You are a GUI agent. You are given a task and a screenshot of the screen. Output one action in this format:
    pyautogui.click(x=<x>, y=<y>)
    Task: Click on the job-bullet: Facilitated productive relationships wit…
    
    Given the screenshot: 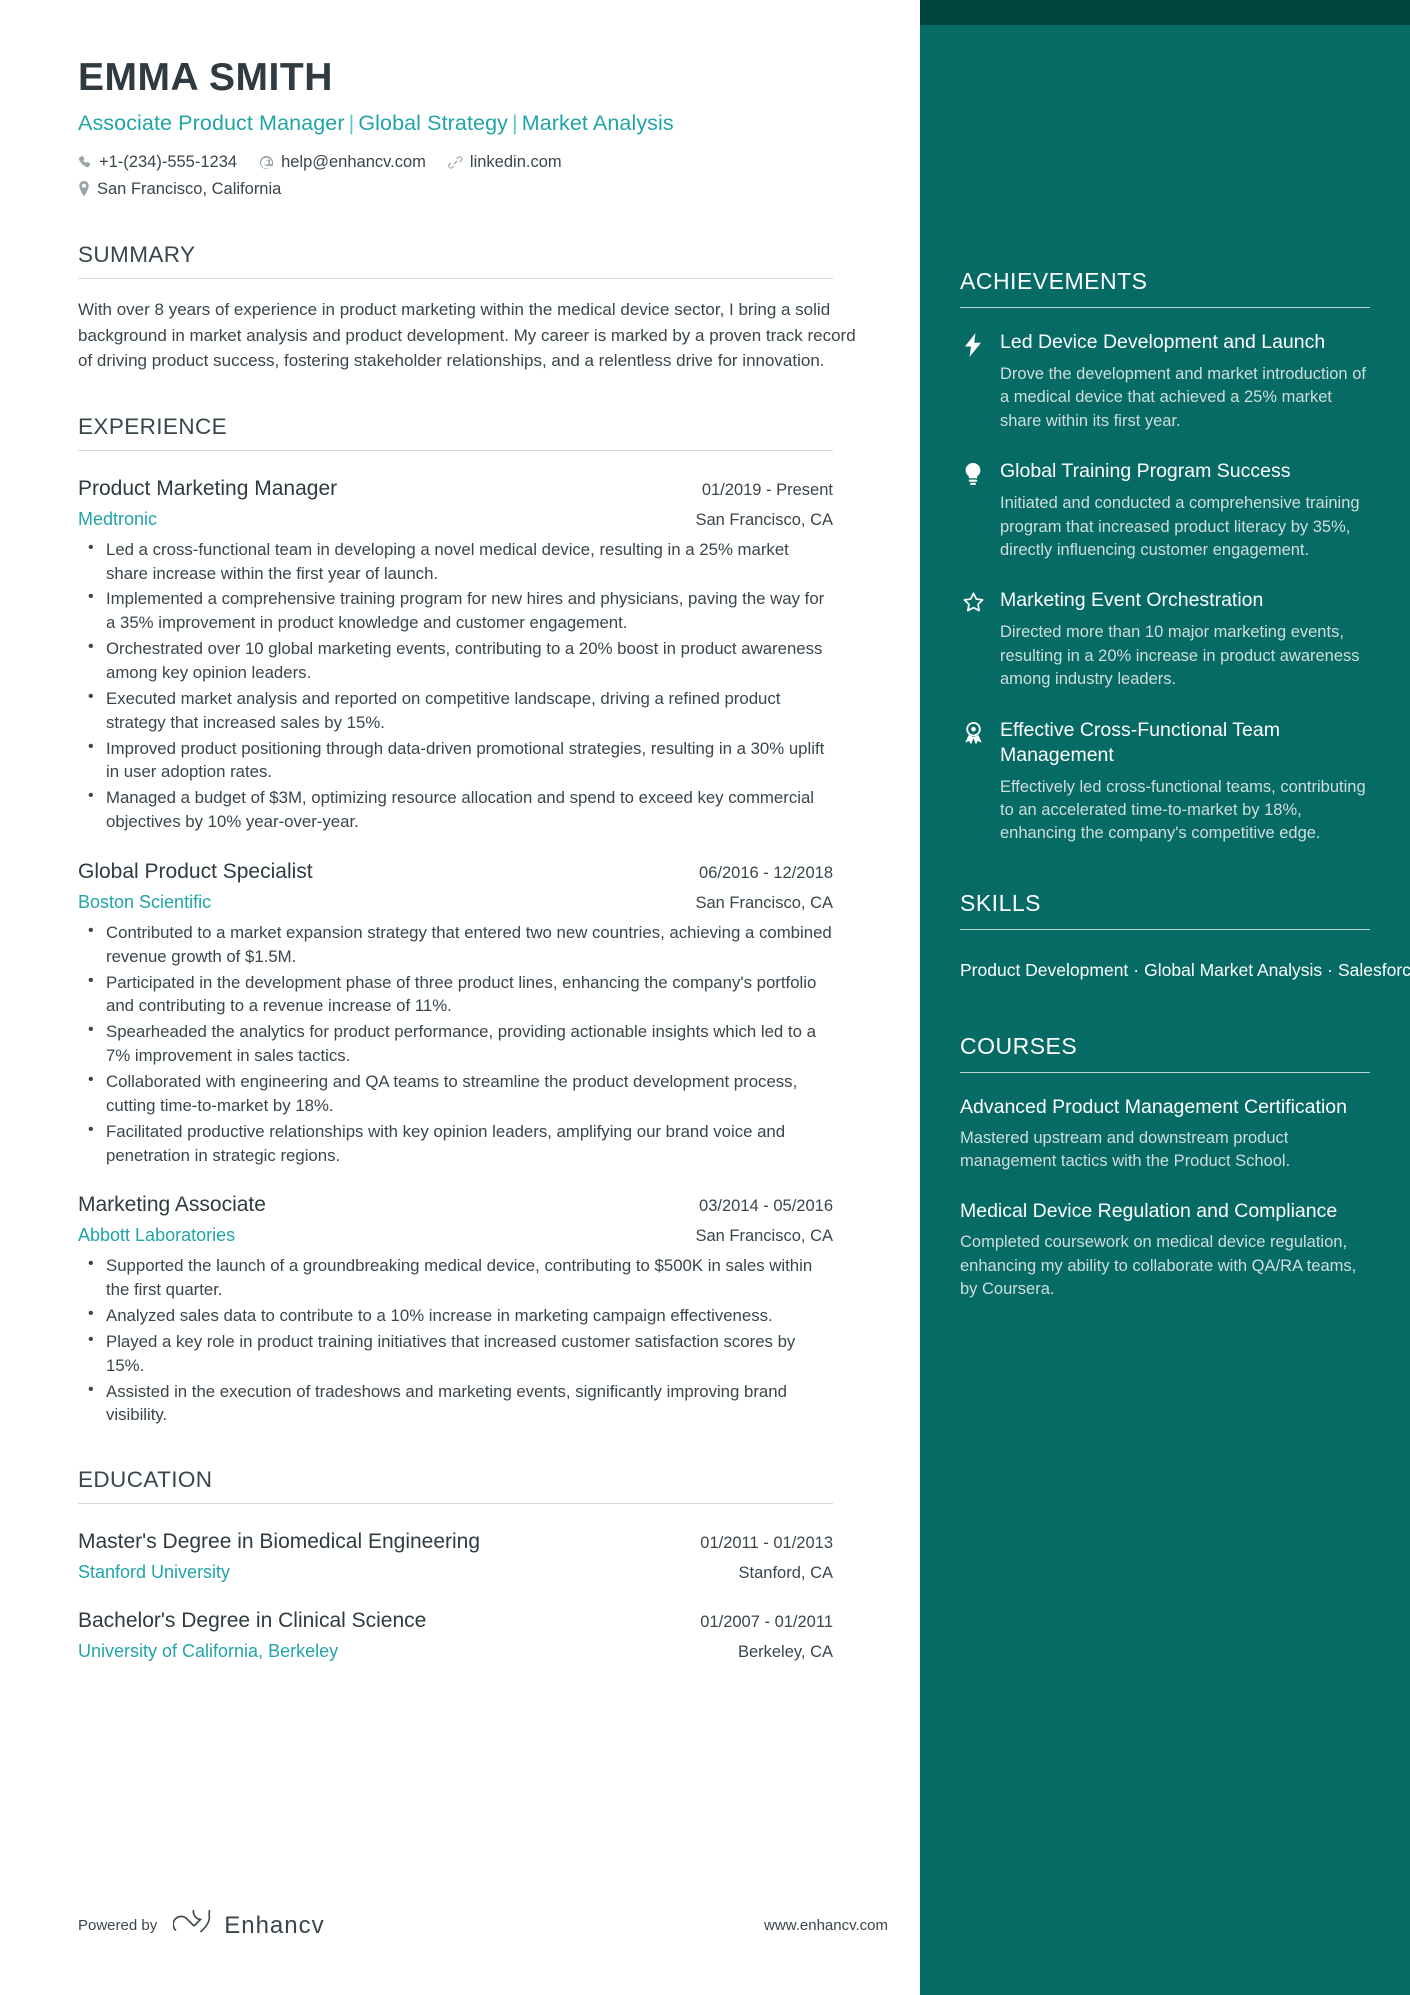 What is the action you would take?
    pyautogui.click(x=455, y=1143)
    